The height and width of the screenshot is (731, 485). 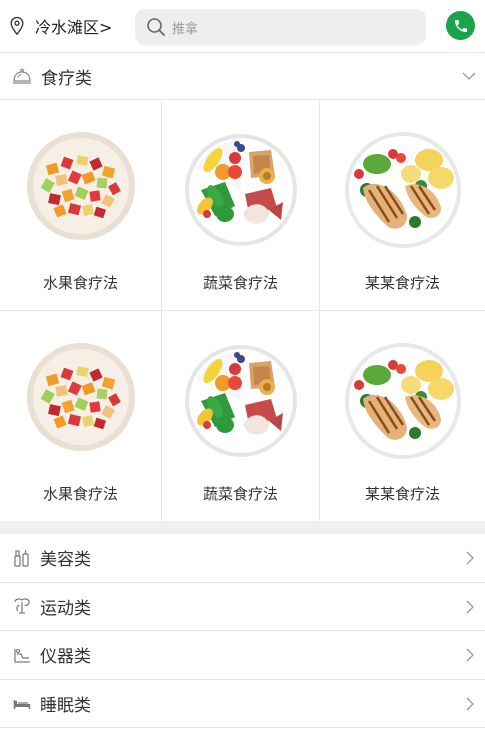 I want to click on category-title: 食疗类, so click(x=66, y=78).